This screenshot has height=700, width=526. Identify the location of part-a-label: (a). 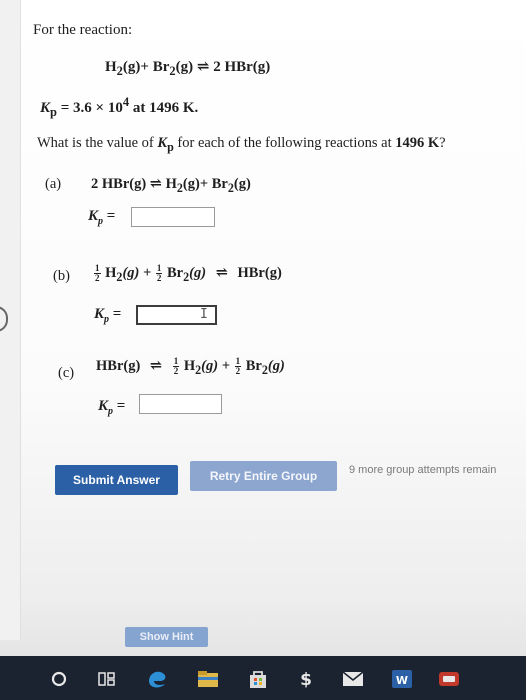
(53, 184).